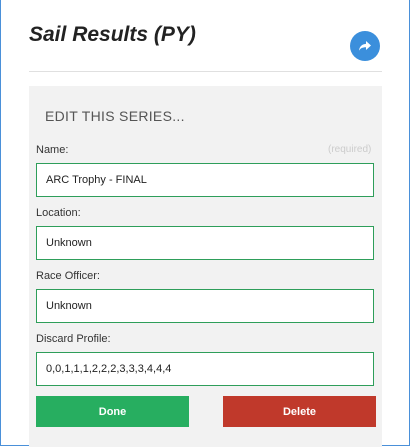 The height and width of the screenshot is (447, 410). I want to click on discard-profile-label: Discard Profile:, so click(73, 339).